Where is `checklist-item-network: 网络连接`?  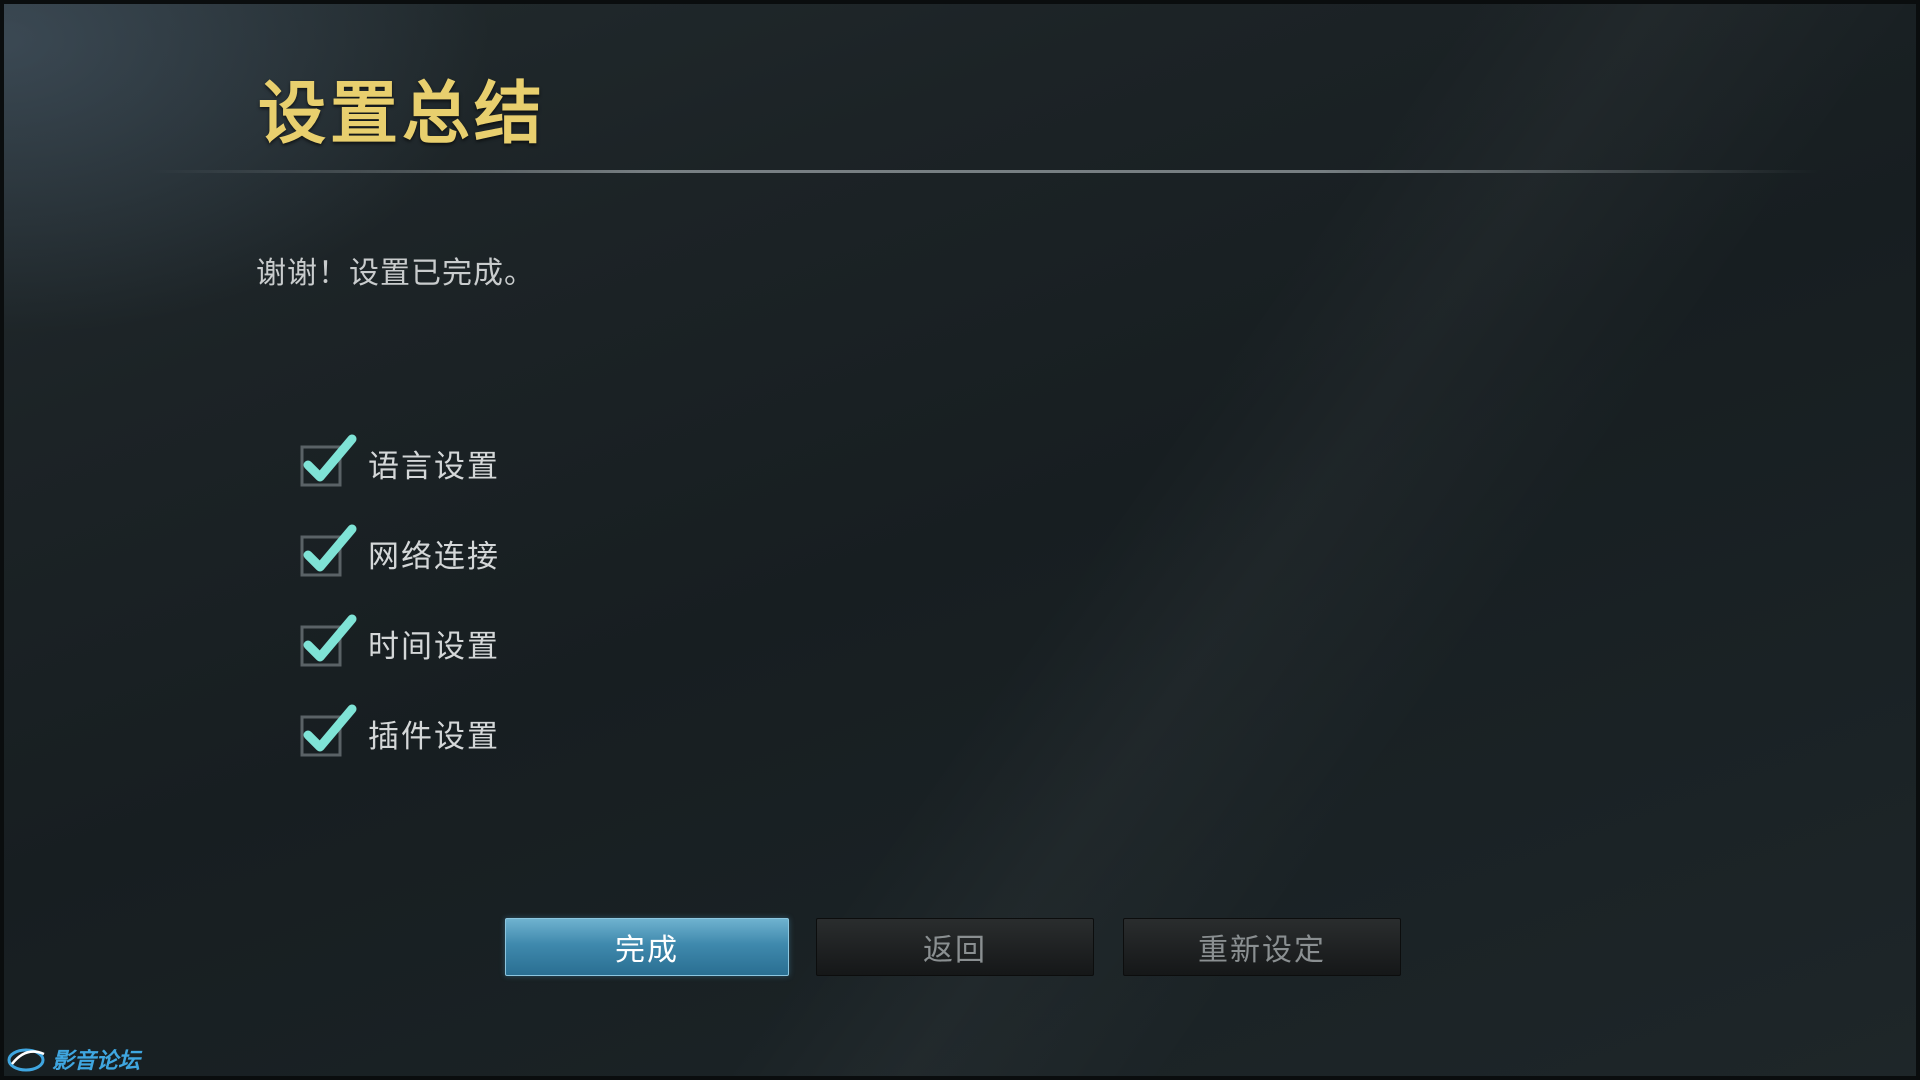 checklist-item-network: 网络连接 is located at coordinates (500, 550).